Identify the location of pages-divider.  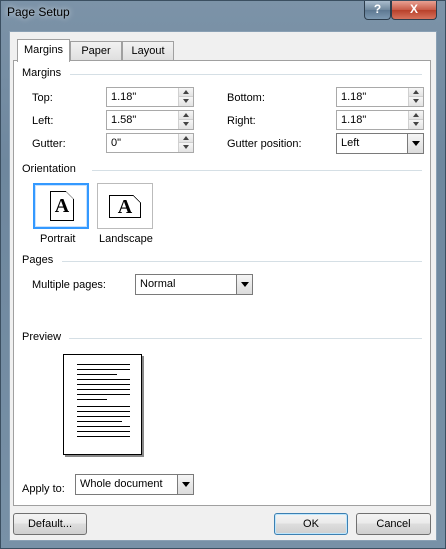
(242, 261).